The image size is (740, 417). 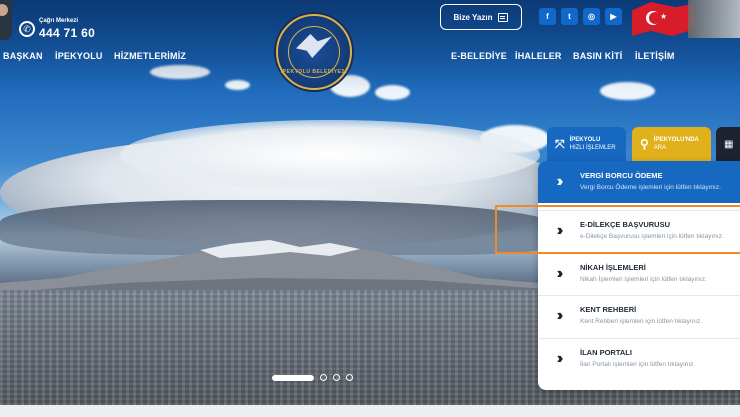 I want to click on write-to-us-button: Bize Yazın, so click(x=481, y=17).